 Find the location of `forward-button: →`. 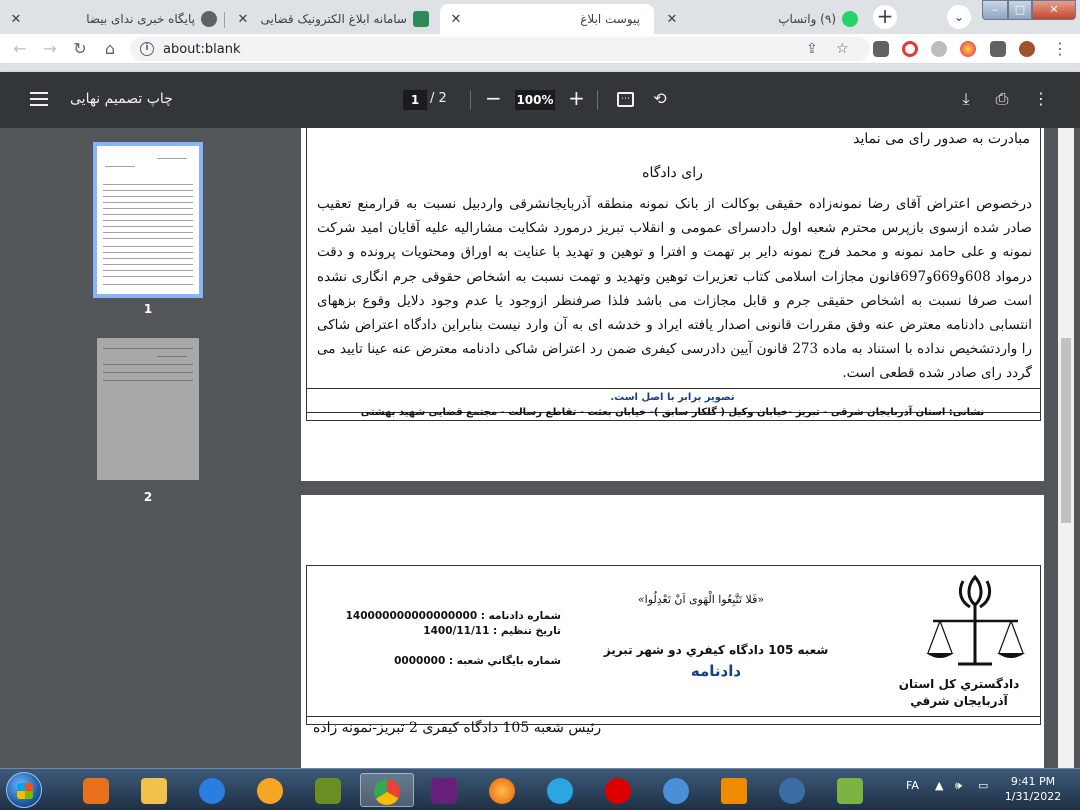

forward-button: → is located at coordinates (50, 49).